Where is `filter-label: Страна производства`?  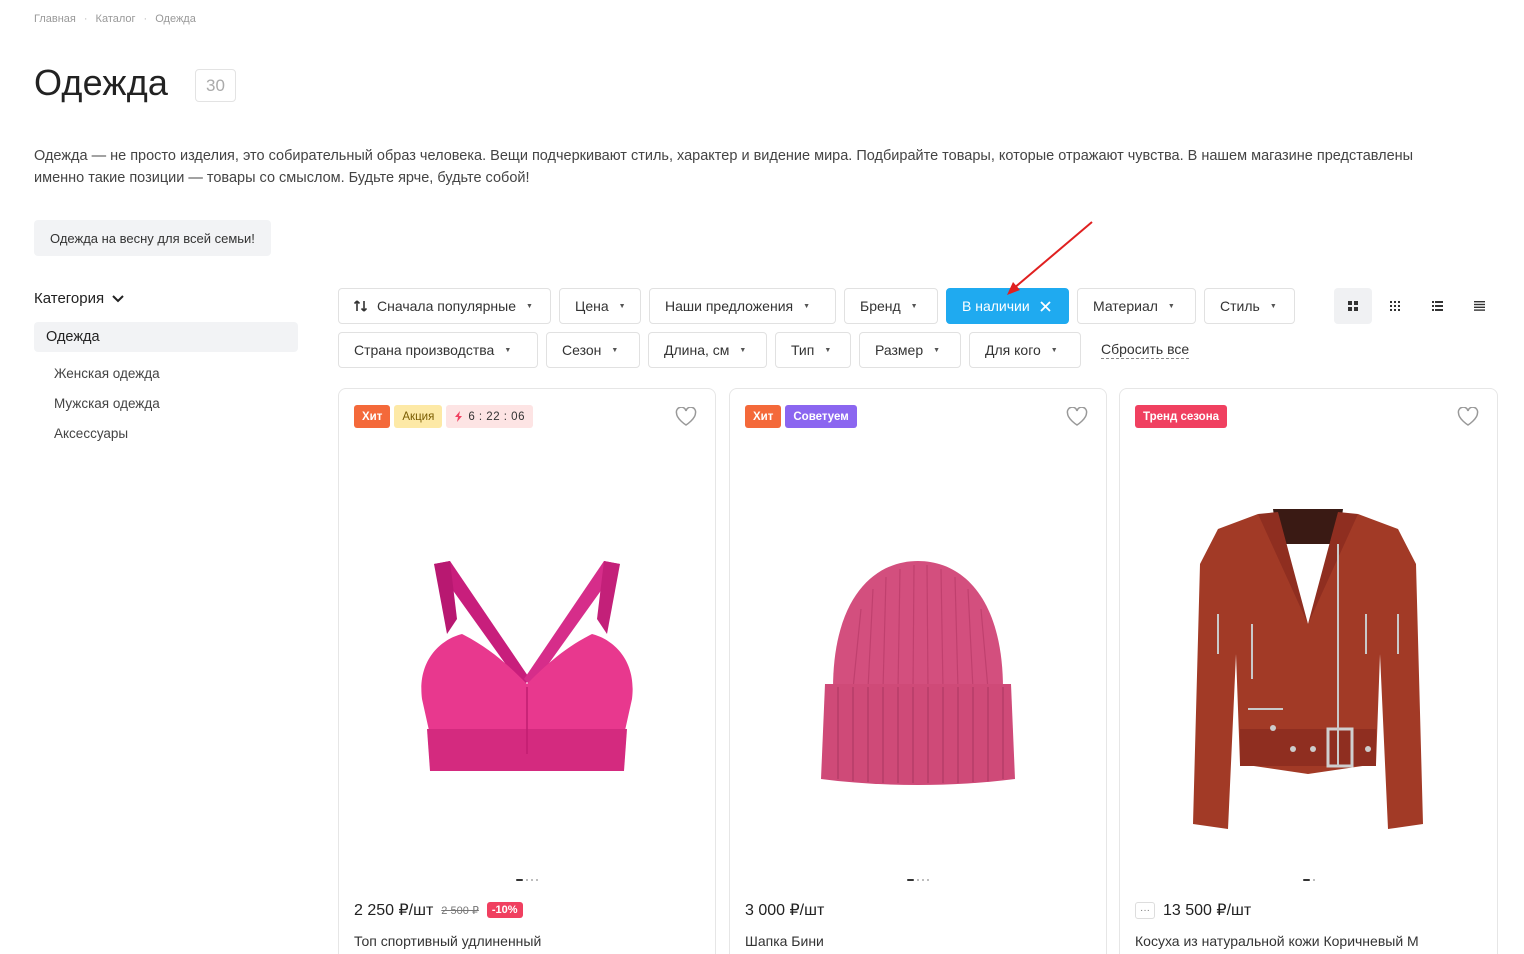 filter-label: Страна производства is located at coordinates (424, 350).